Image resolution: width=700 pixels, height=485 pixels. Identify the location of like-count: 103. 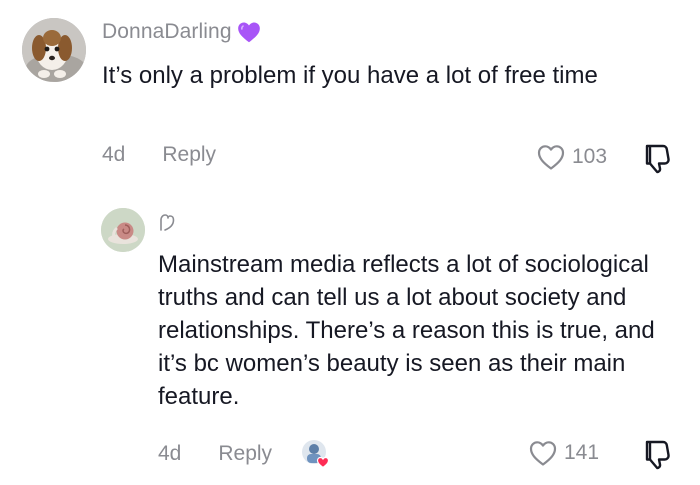
(590, 156).